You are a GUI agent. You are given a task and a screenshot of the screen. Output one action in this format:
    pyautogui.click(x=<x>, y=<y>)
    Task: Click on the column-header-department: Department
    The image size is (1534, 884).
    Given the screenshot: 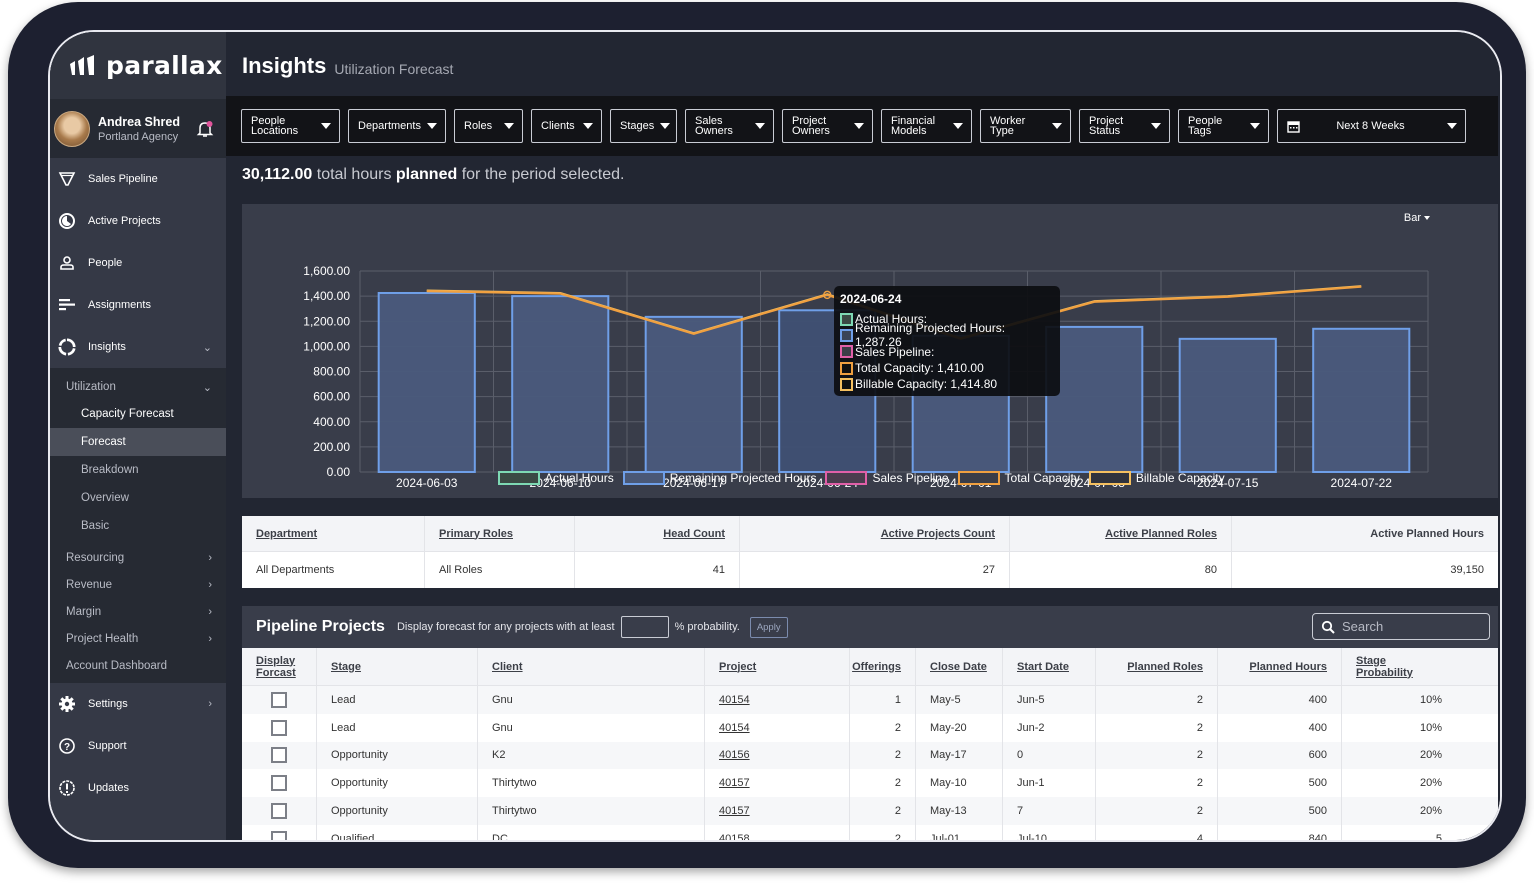 What is the action you would take?
    pyautogui.click(x=333, y=533)
    